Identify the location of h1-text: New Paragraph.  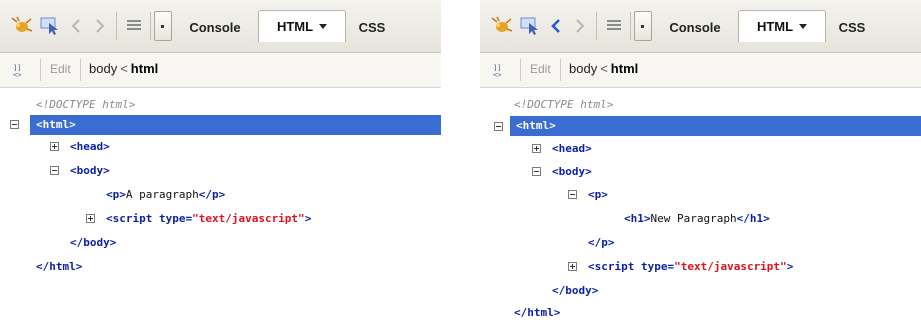
(693, 218).